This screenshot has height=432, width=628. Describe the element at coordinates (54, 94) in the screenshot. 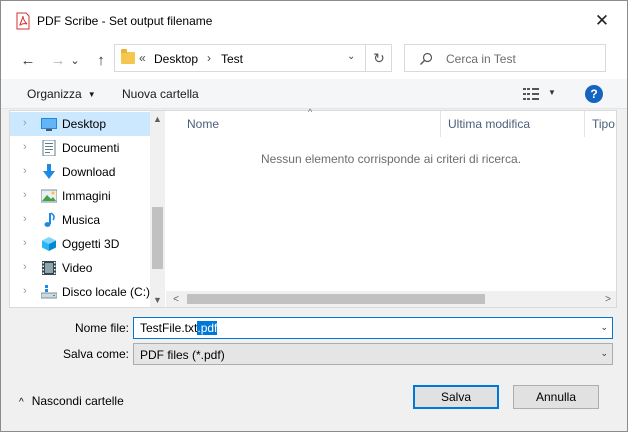

I see `organize-label: Organizza` at that location.